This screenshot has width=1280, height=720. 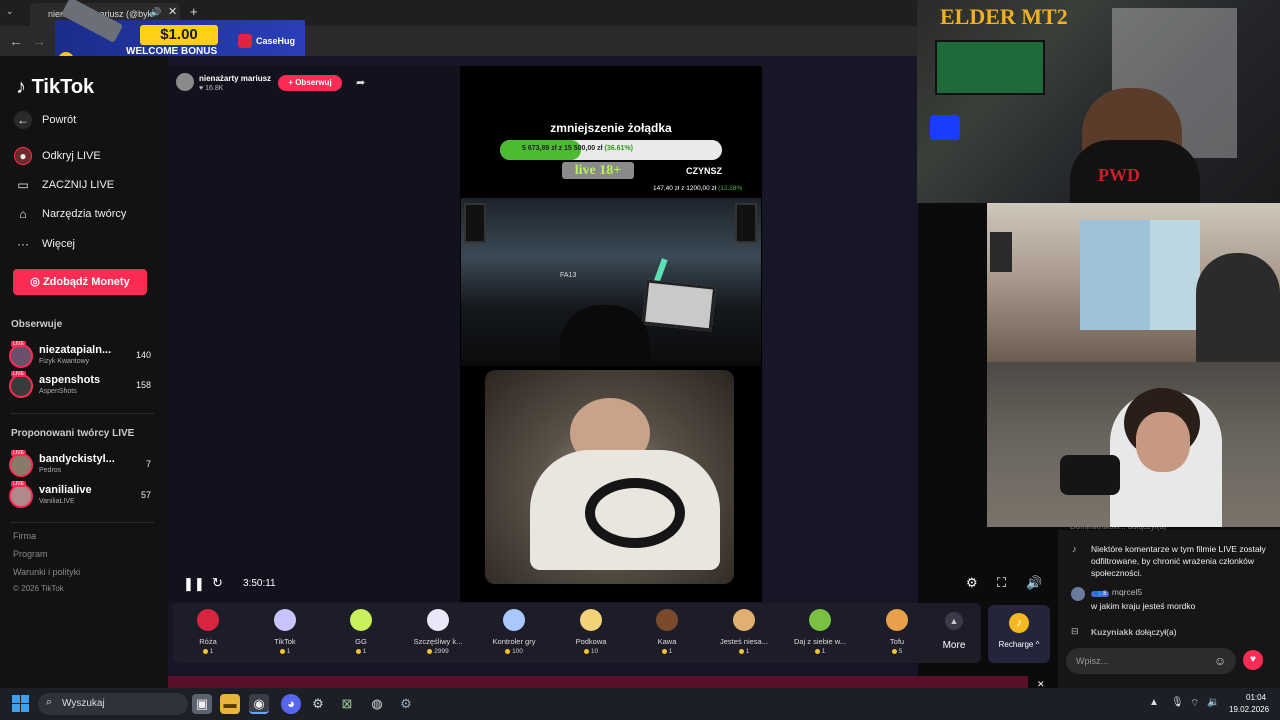 I want to click on share-icon: ➦, so click(x=360, y=82).